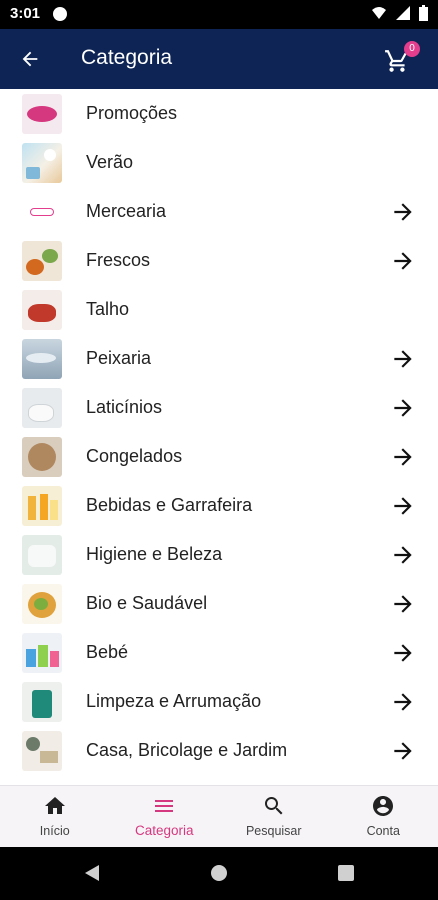 The width and height of the screenshot is (438, 900). Describe the element at coordinates (119, 358) in the screenshot. I see `category-label: Peixaria` at that location.